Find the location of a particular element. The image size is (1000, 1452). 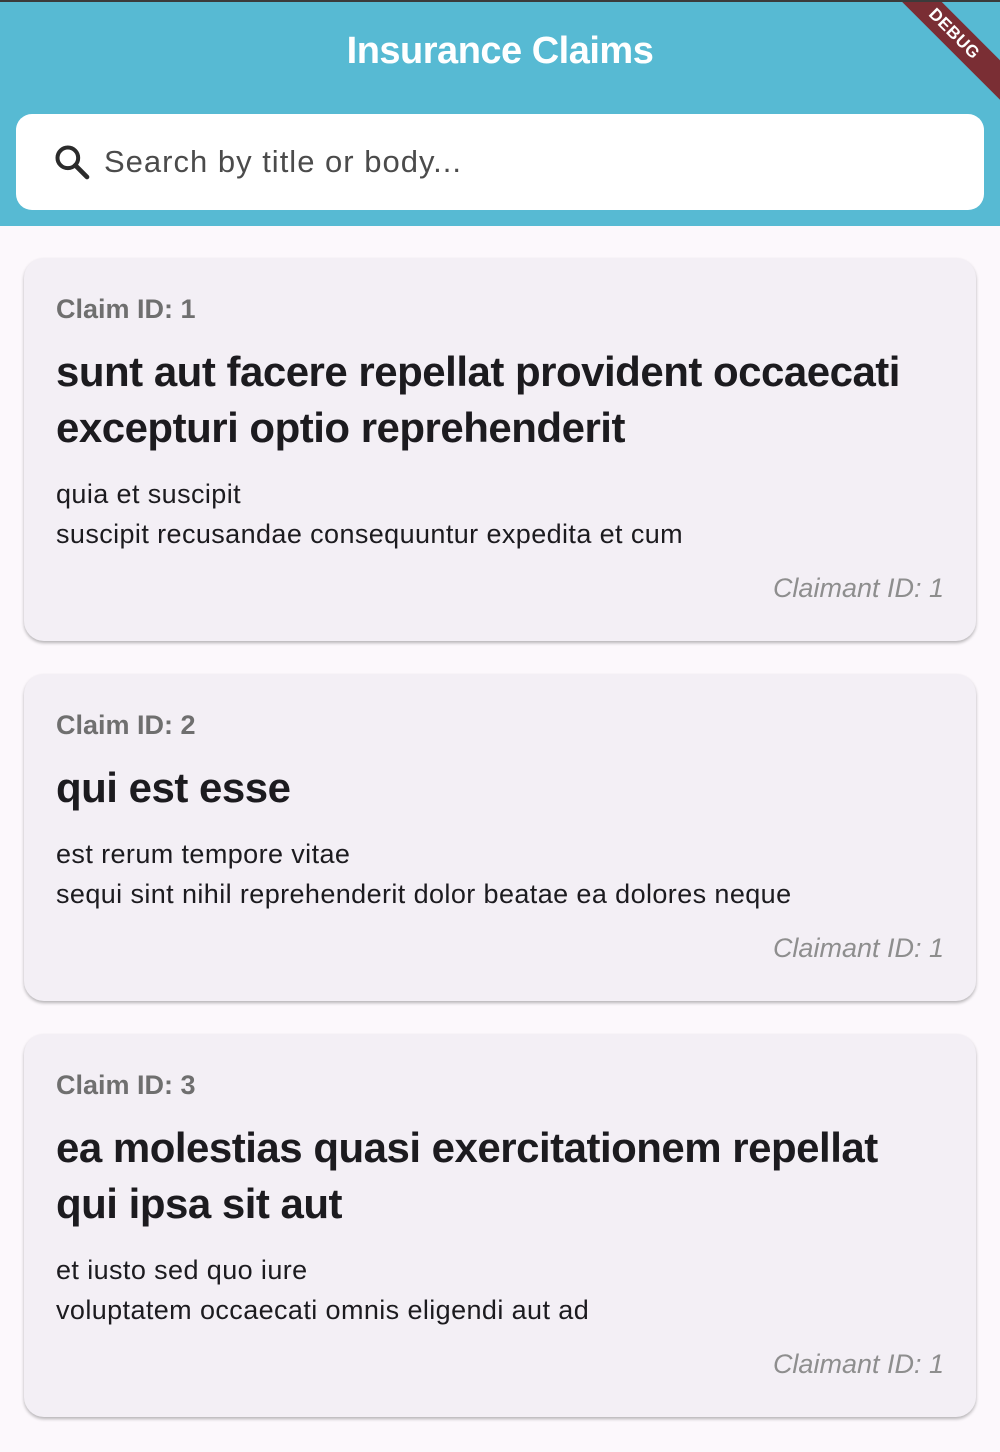

app-title: Insurance Claims is located at coordinates (500, 51).